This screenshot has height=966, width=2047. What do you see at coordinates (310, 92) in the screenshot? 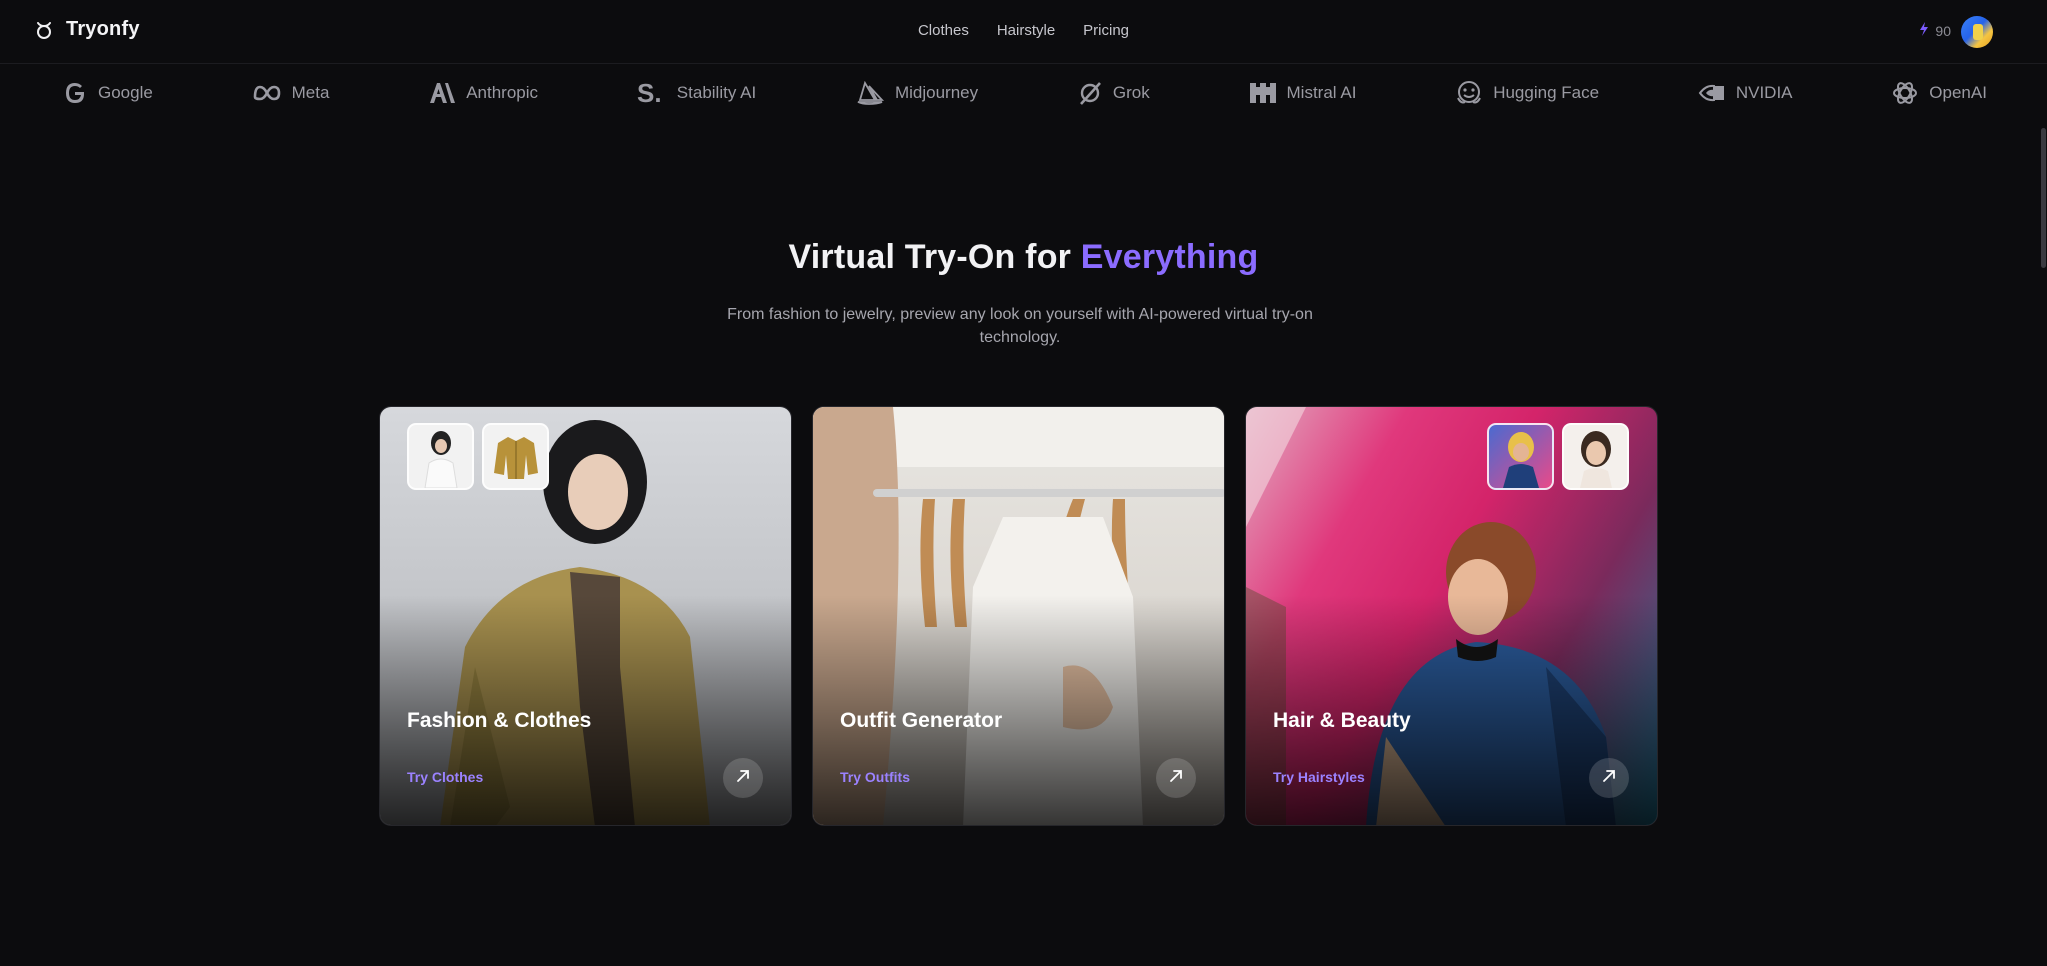
I see `partner-label: Meta` at bounding box center [310, 92].